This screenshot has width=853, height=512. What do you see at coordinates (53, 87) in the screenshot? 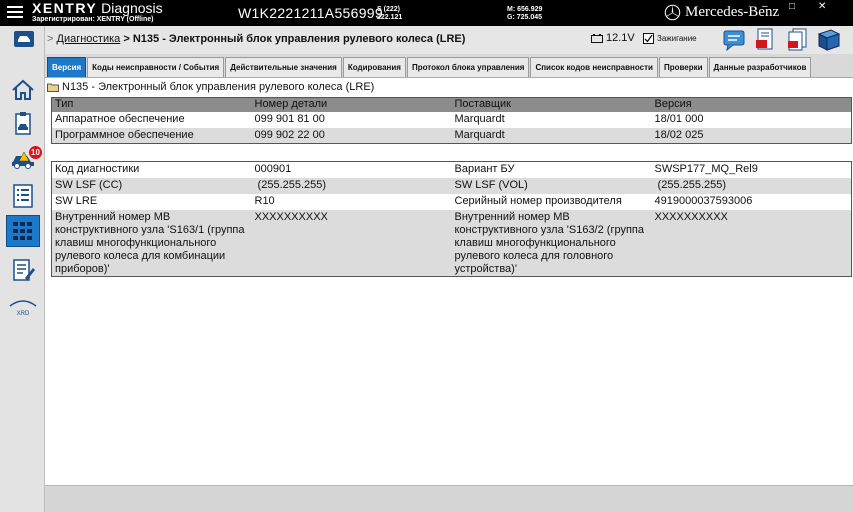
I see `folder-icon` at bounding box center [53, 87].